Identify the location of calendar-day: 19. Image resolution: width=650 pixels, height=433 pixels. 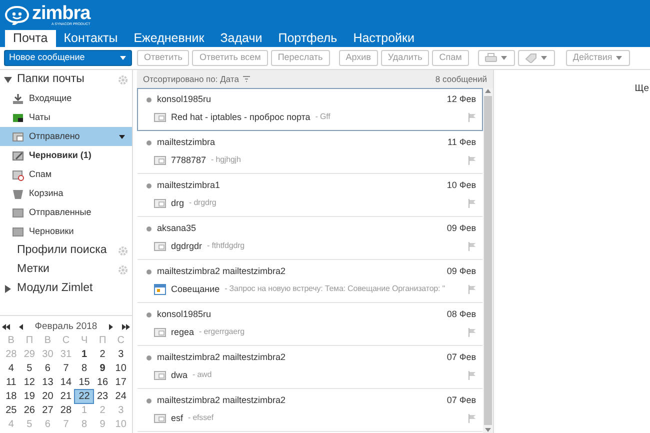
(29, 396).